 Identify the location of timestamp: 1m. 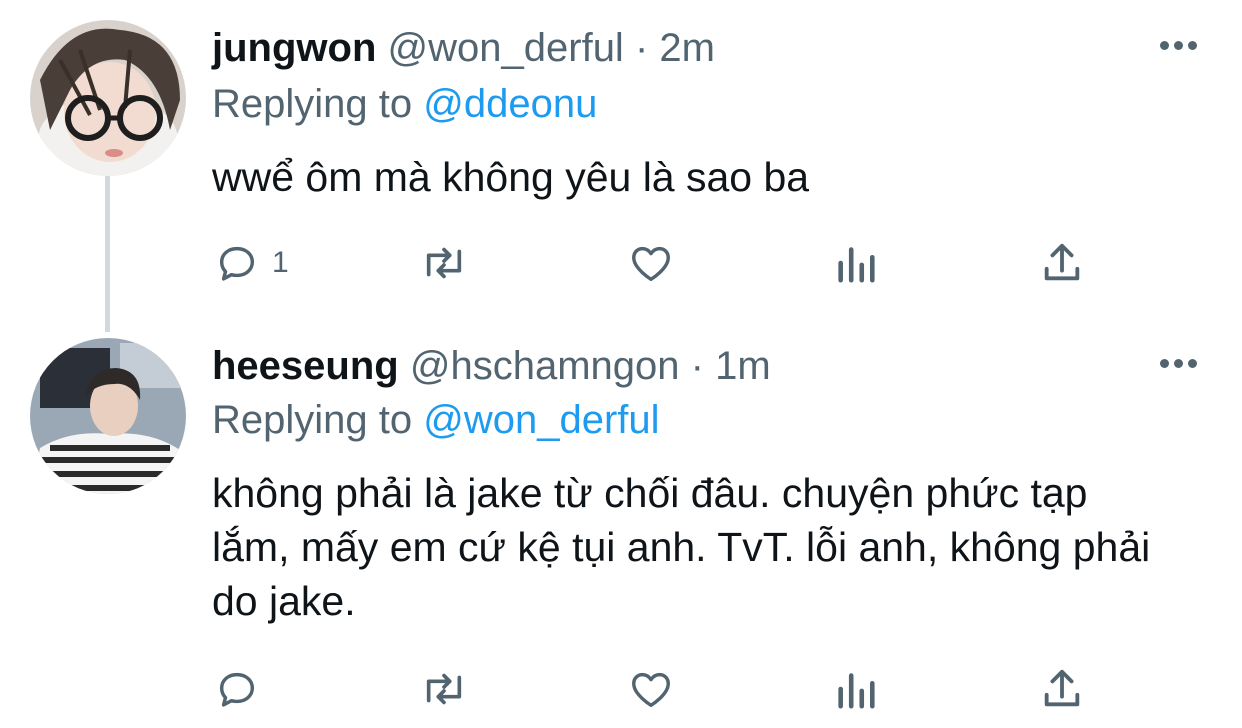
(743, 366).